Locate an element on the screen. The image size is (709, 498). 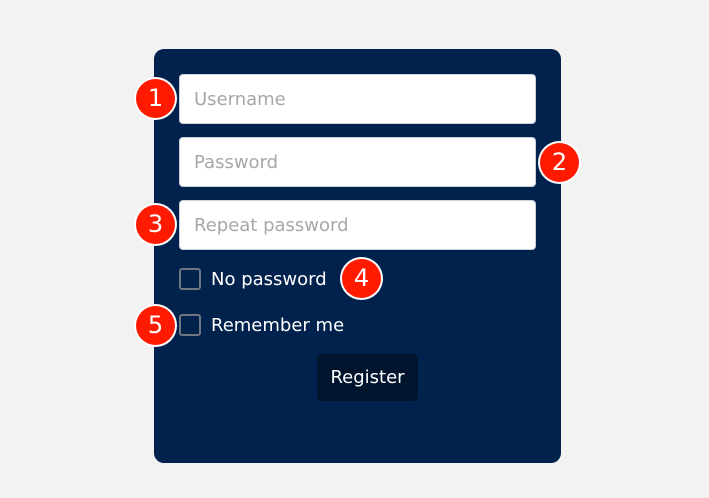
remember-me-label: Remember me is located at coordinates (277, 325).